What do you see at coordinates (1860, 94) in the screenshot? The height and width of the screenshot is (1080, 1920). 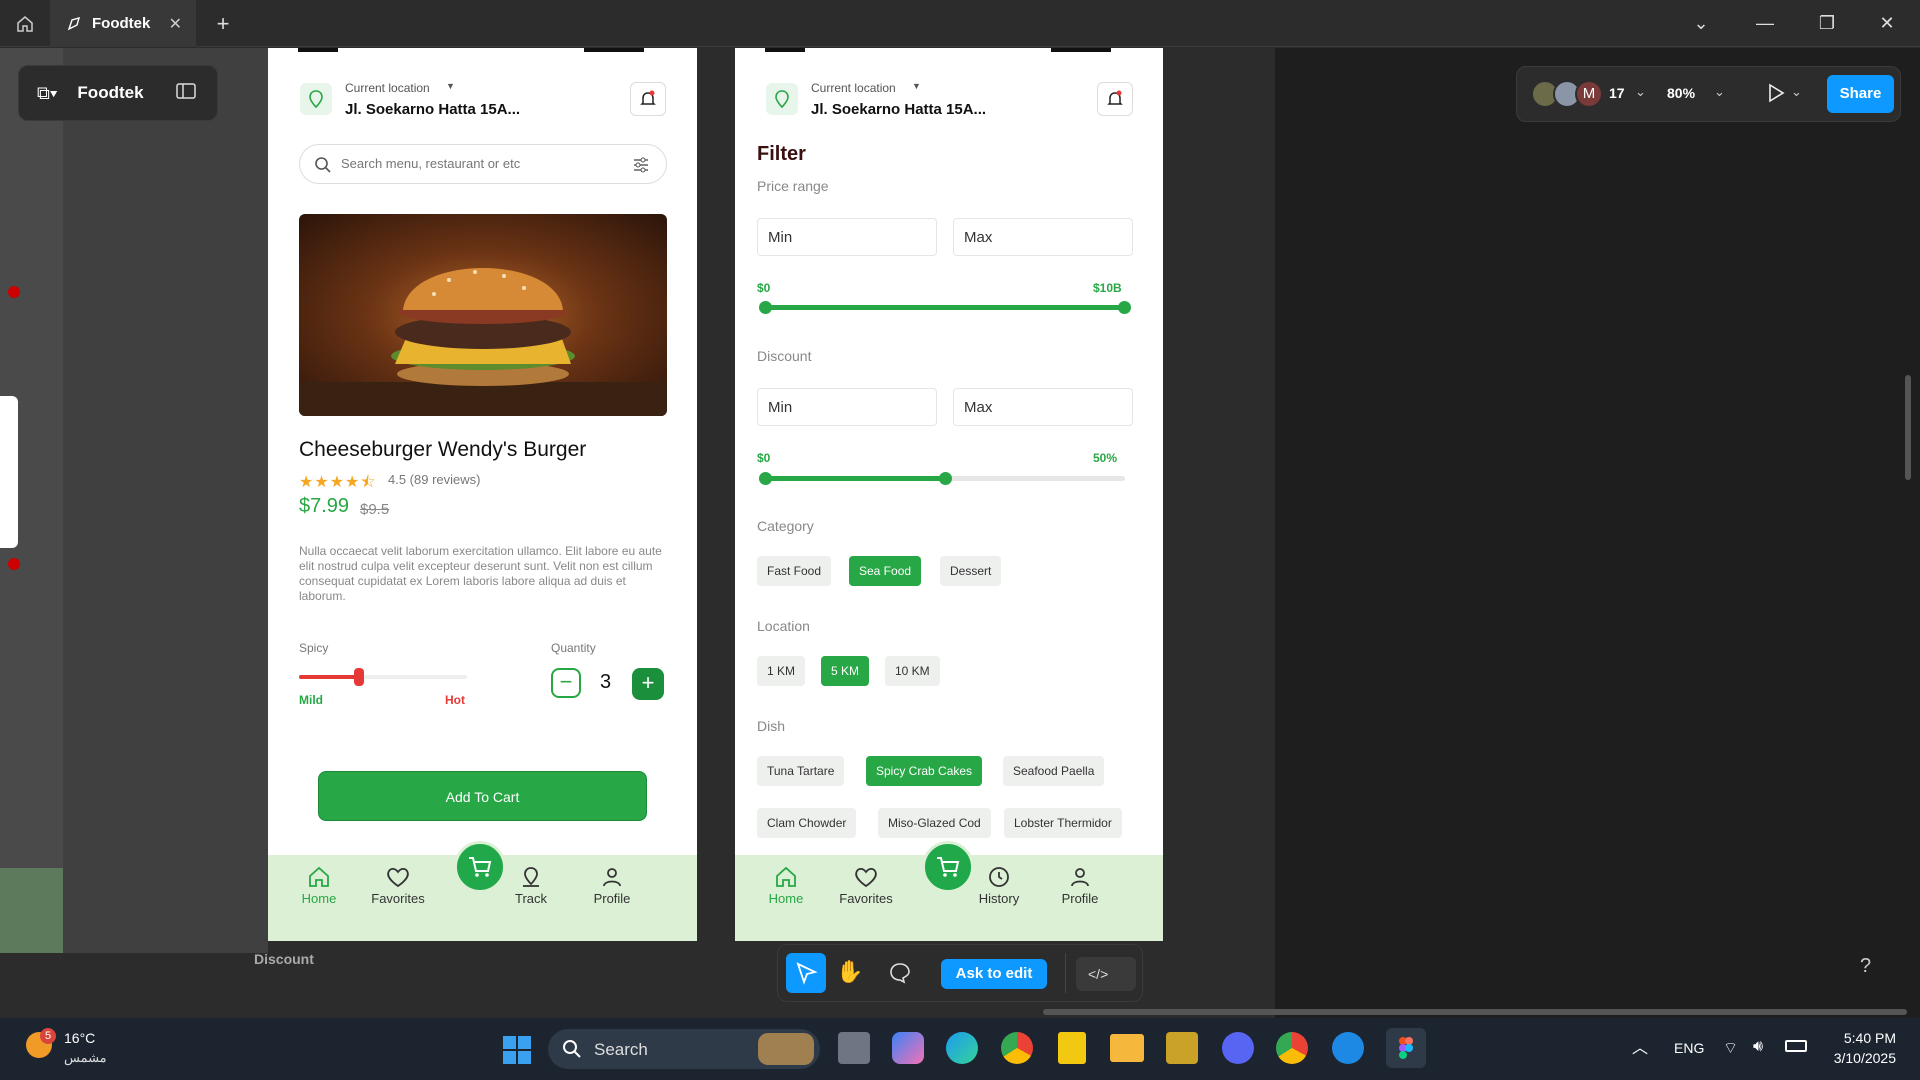 I see `share-button: Share` at bounding box center [1860, 94].